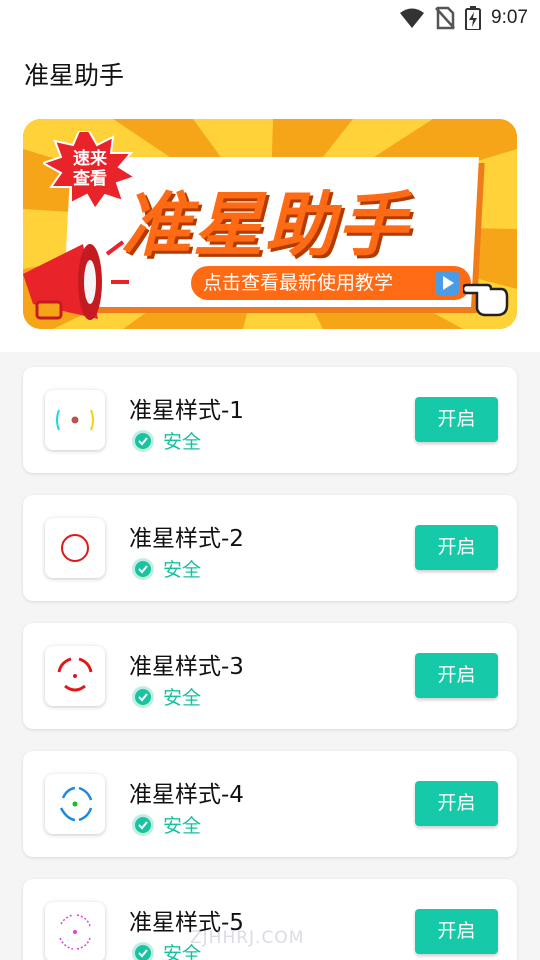 Image resolution: width=540 pixels, height=960 pixels. I want to click on crosshair-style-5-icon, so click(75, 932).